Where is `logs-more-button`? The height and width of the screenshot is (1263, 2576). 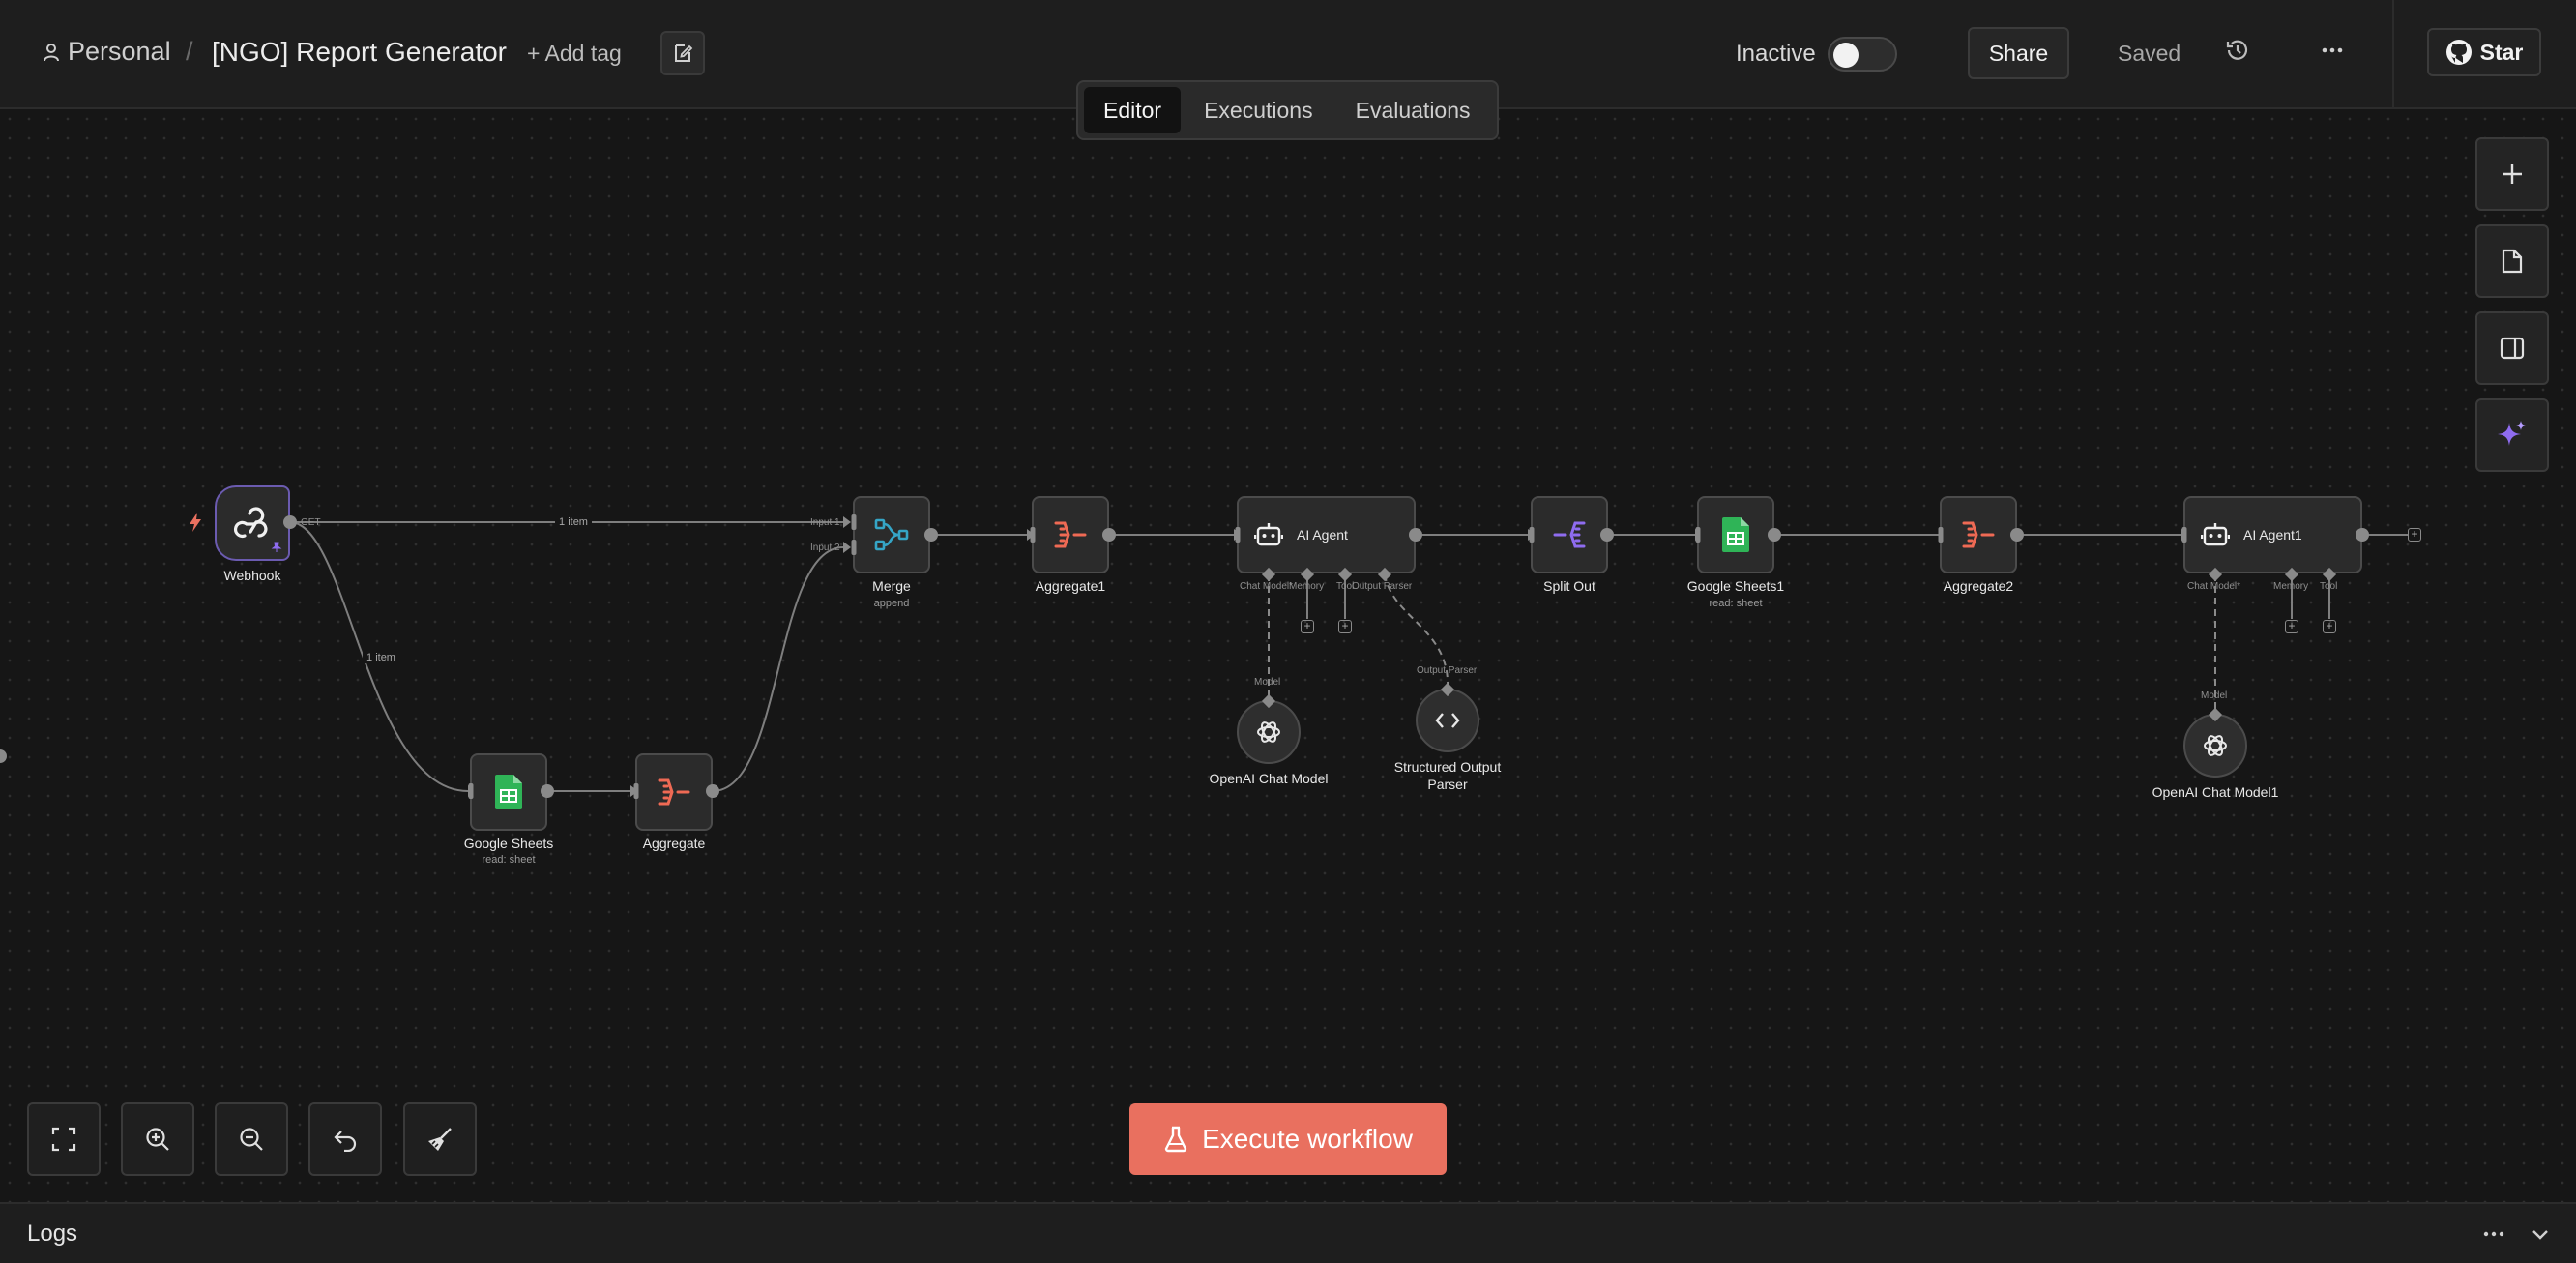
logs-more-button is located at coordinates (2493, 1236).